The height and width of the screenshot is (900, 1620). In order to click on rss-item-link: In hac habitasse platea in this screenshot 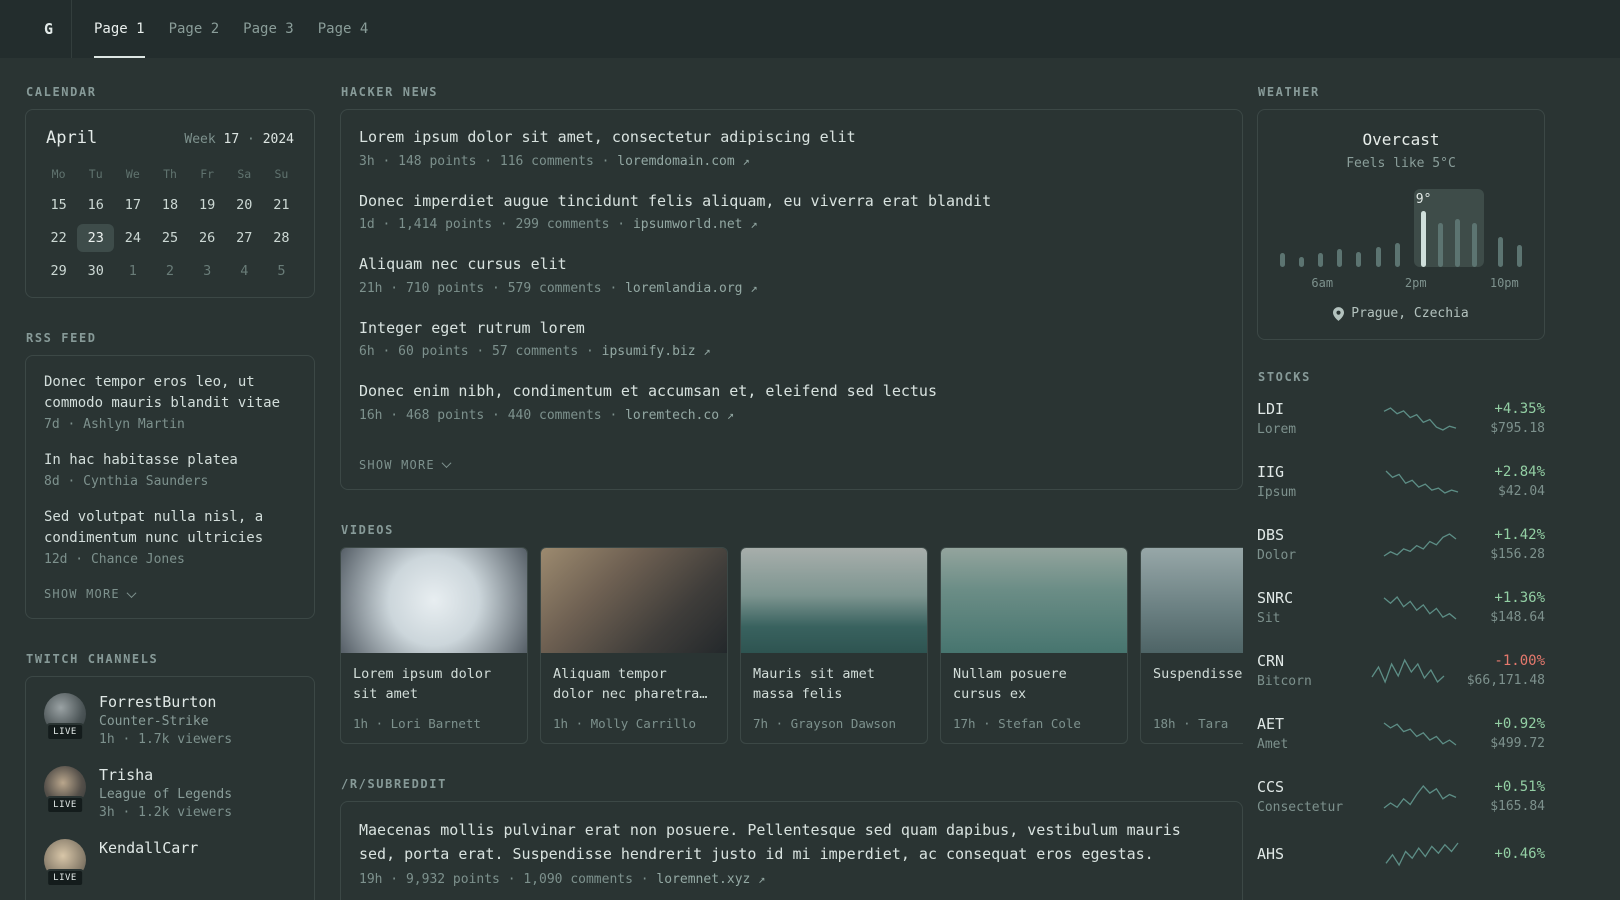, I will do `click(170, 460)`.